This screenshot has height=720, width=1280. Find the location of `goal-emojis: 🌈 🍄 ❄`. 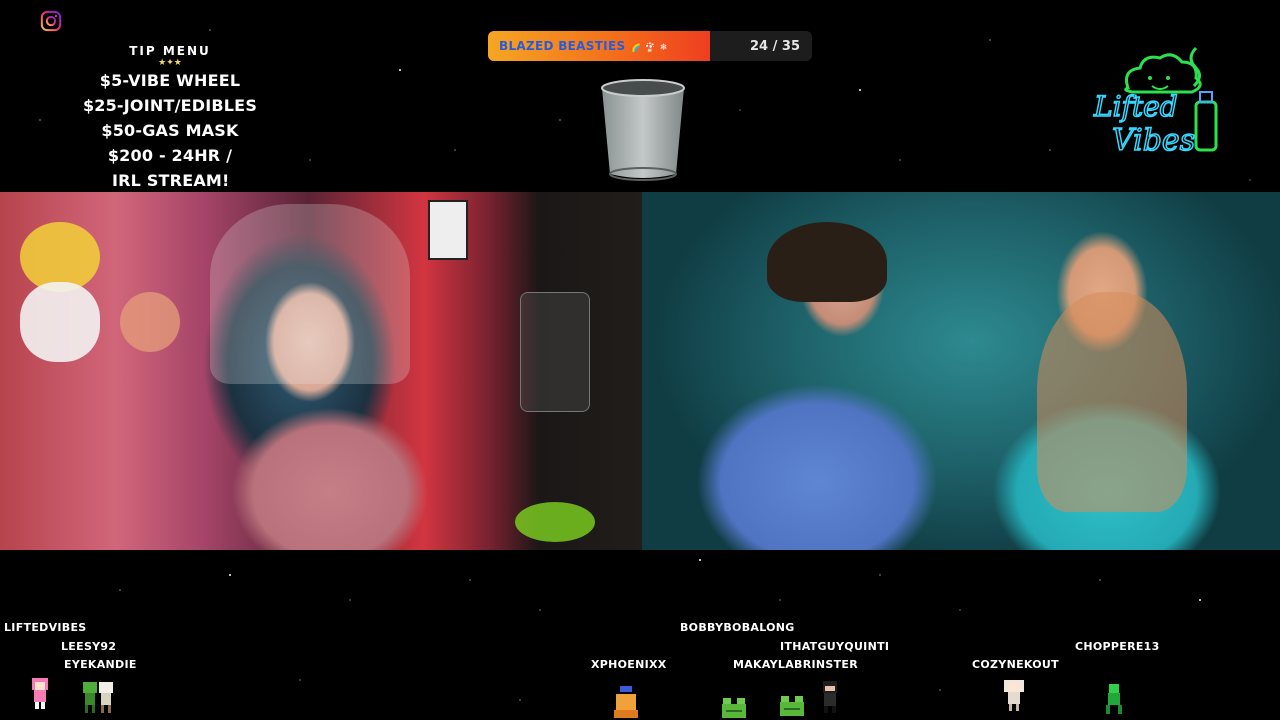

goal-emojis: 🌈 🍄 ❄ is located at coordinates (648, 48).